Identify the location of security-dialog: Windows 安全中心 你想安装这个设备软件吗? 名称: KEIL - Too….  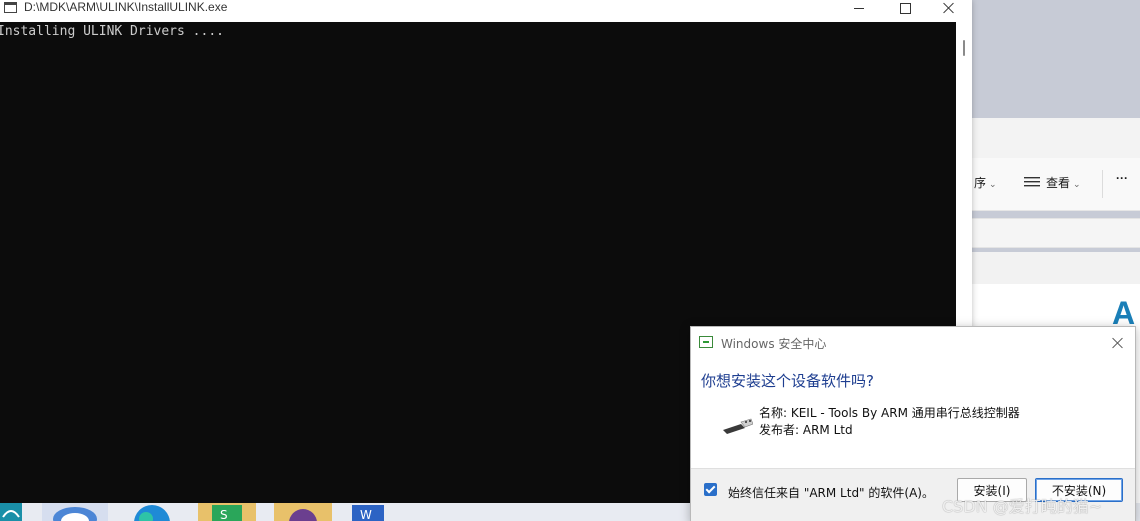
(913, 423).